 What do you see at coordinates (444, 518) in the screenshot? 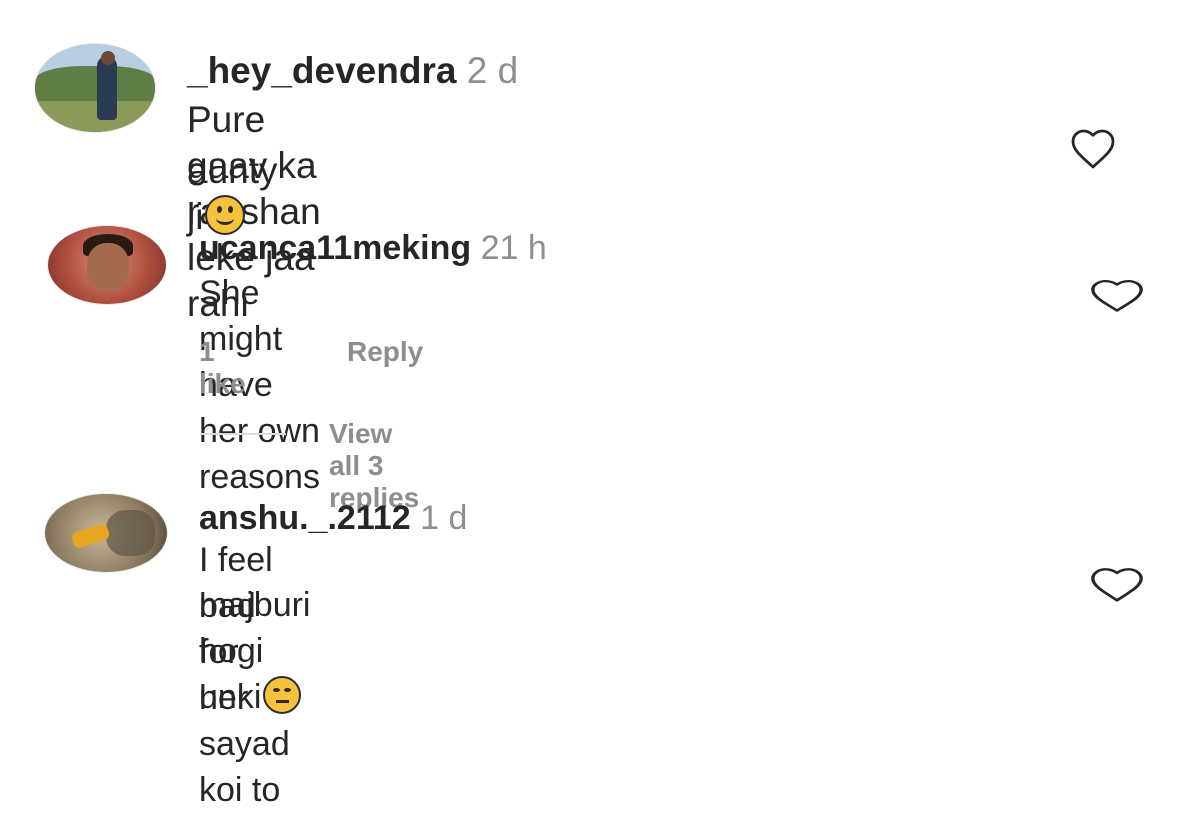
I see `timestamp: 1 d` at bounding box center [444, 518].